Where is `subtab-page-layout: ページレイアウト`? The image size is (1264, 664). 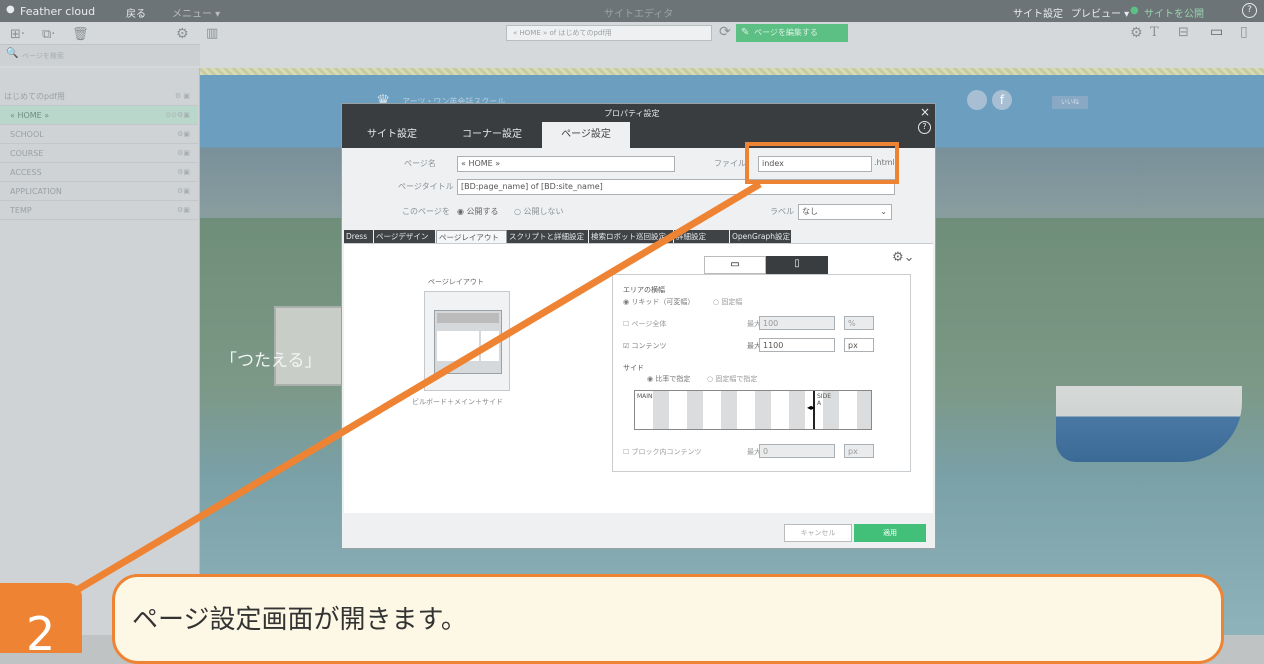 subtab-page-layout: ページレイアウト is located at coordinates (471, 237).